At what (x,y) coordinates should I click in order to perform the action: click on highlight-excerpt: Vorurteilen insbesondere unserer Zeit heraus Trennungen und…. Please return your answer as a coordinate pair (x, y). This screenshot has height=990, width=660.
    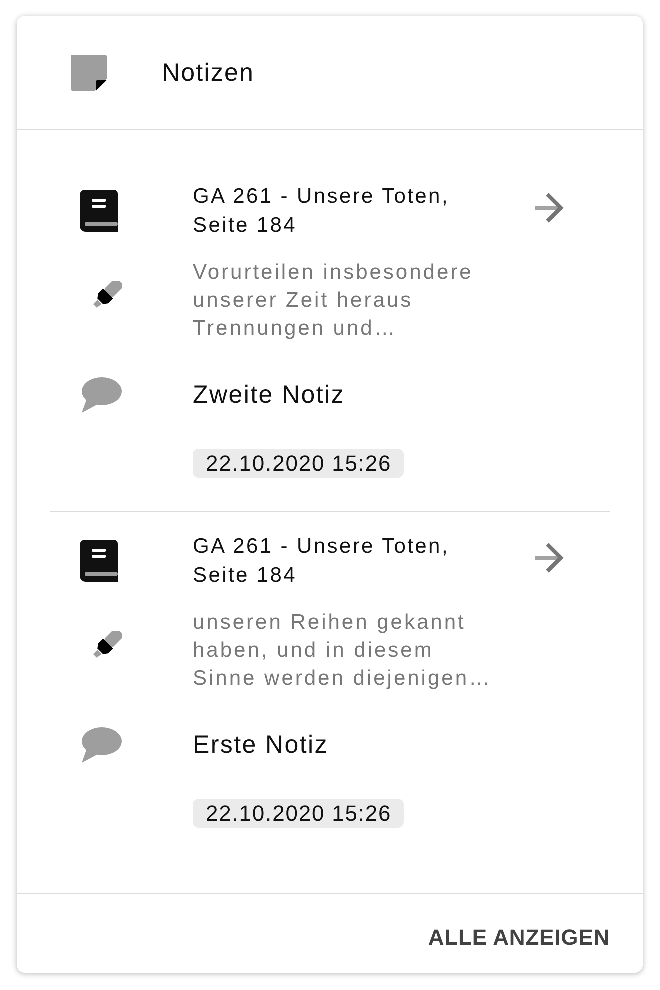
    Looking at the image, I should click on (333, 301).